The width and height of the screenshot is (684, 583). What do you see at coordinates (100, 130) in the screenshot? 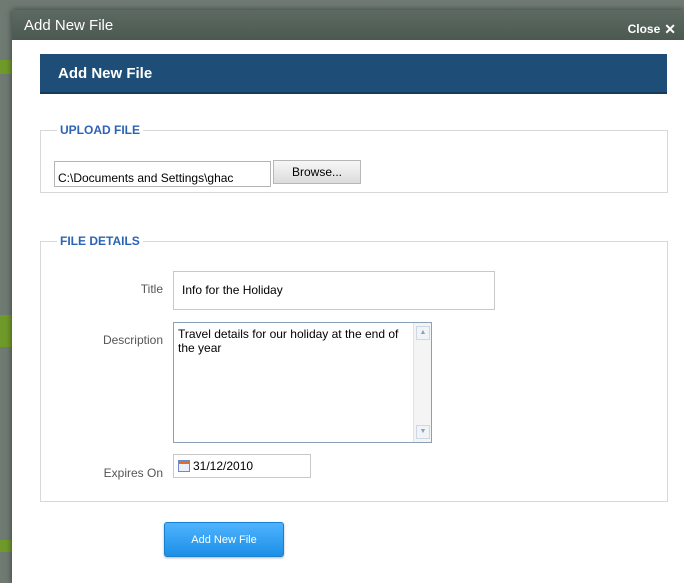
I see `upload-file-legend: UPLOAD FILE` at bounding box center [100, 130].